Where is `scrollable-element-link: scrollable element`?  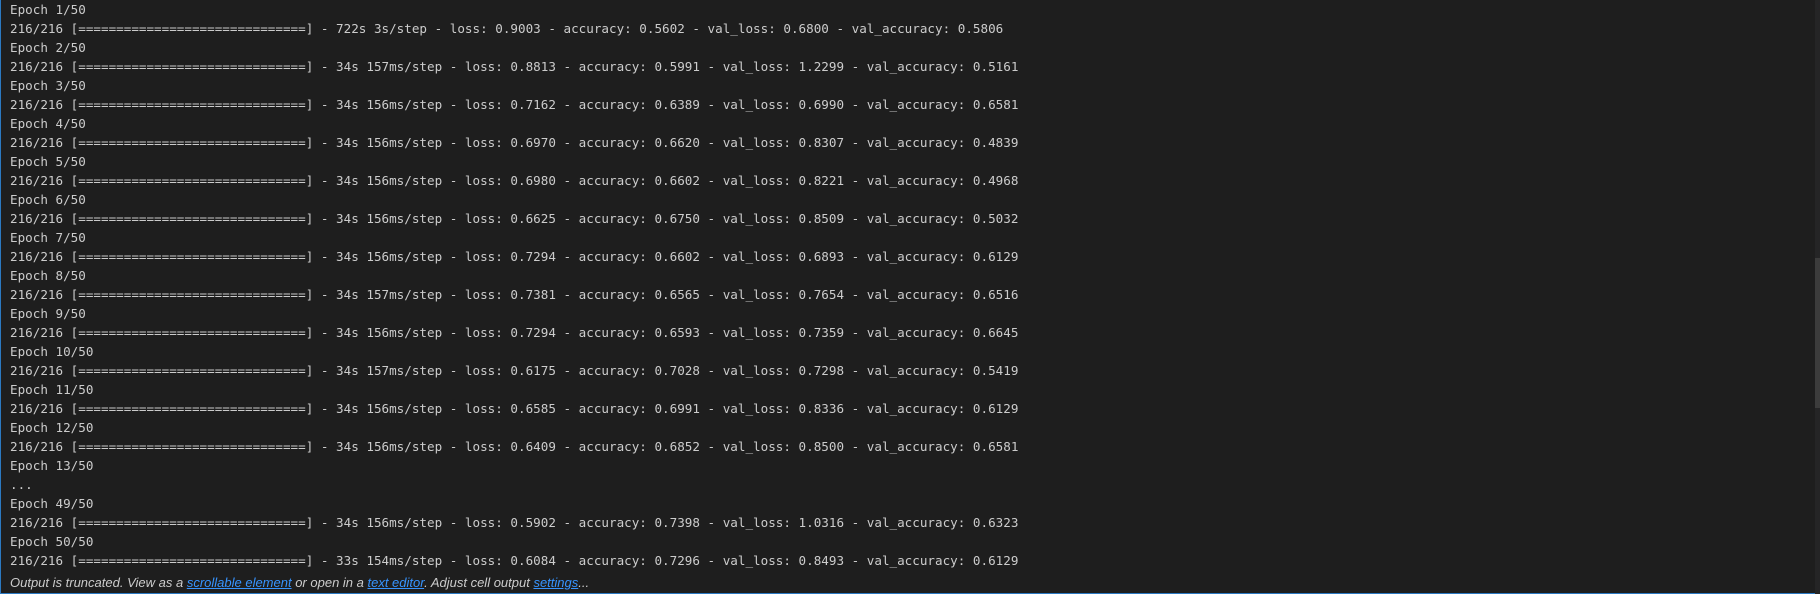 scrollable-element-link: scrollable element is located at coordinates (239, 582).